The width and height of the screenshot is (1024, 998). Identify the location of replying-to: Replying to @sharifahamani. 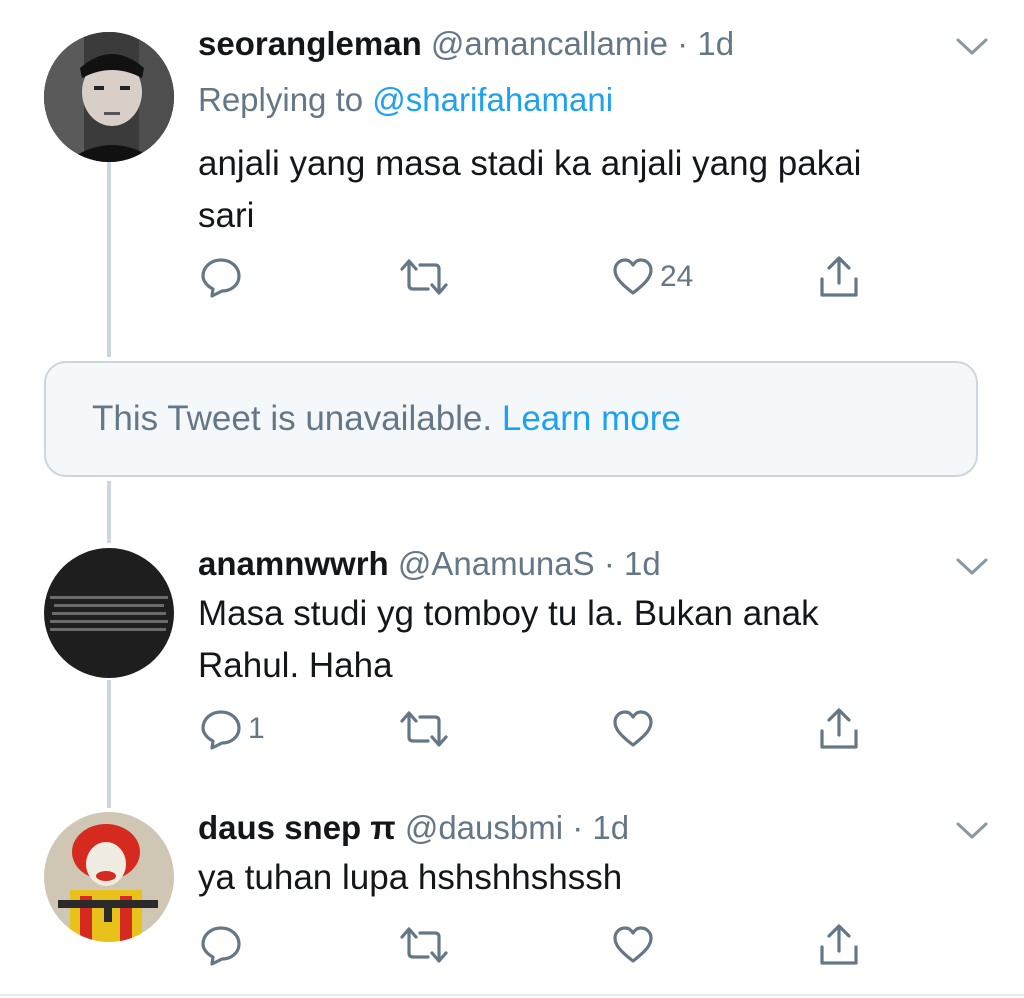
(405, 100).